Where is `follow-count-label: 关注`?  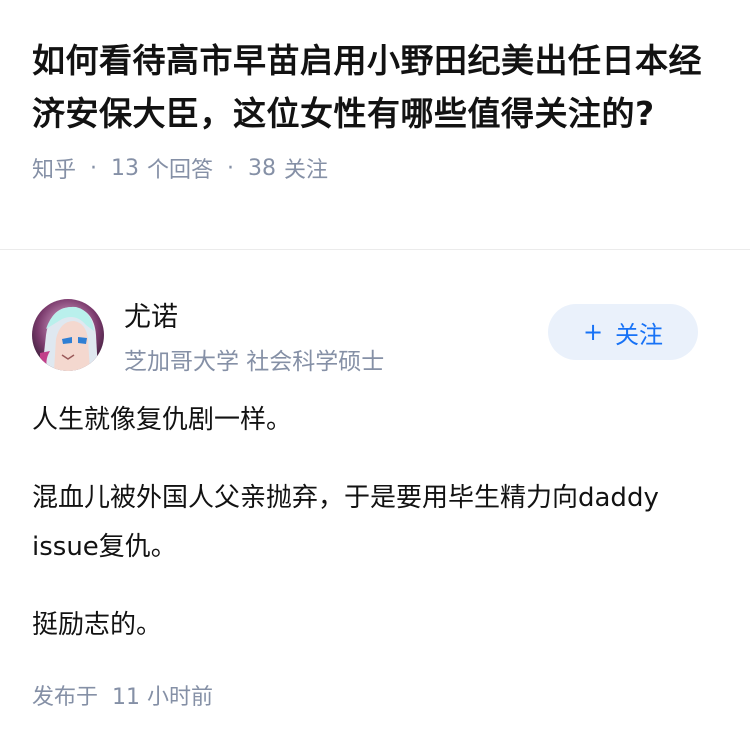
follow-count-label: 关注 is located at coordinates (306, 168).